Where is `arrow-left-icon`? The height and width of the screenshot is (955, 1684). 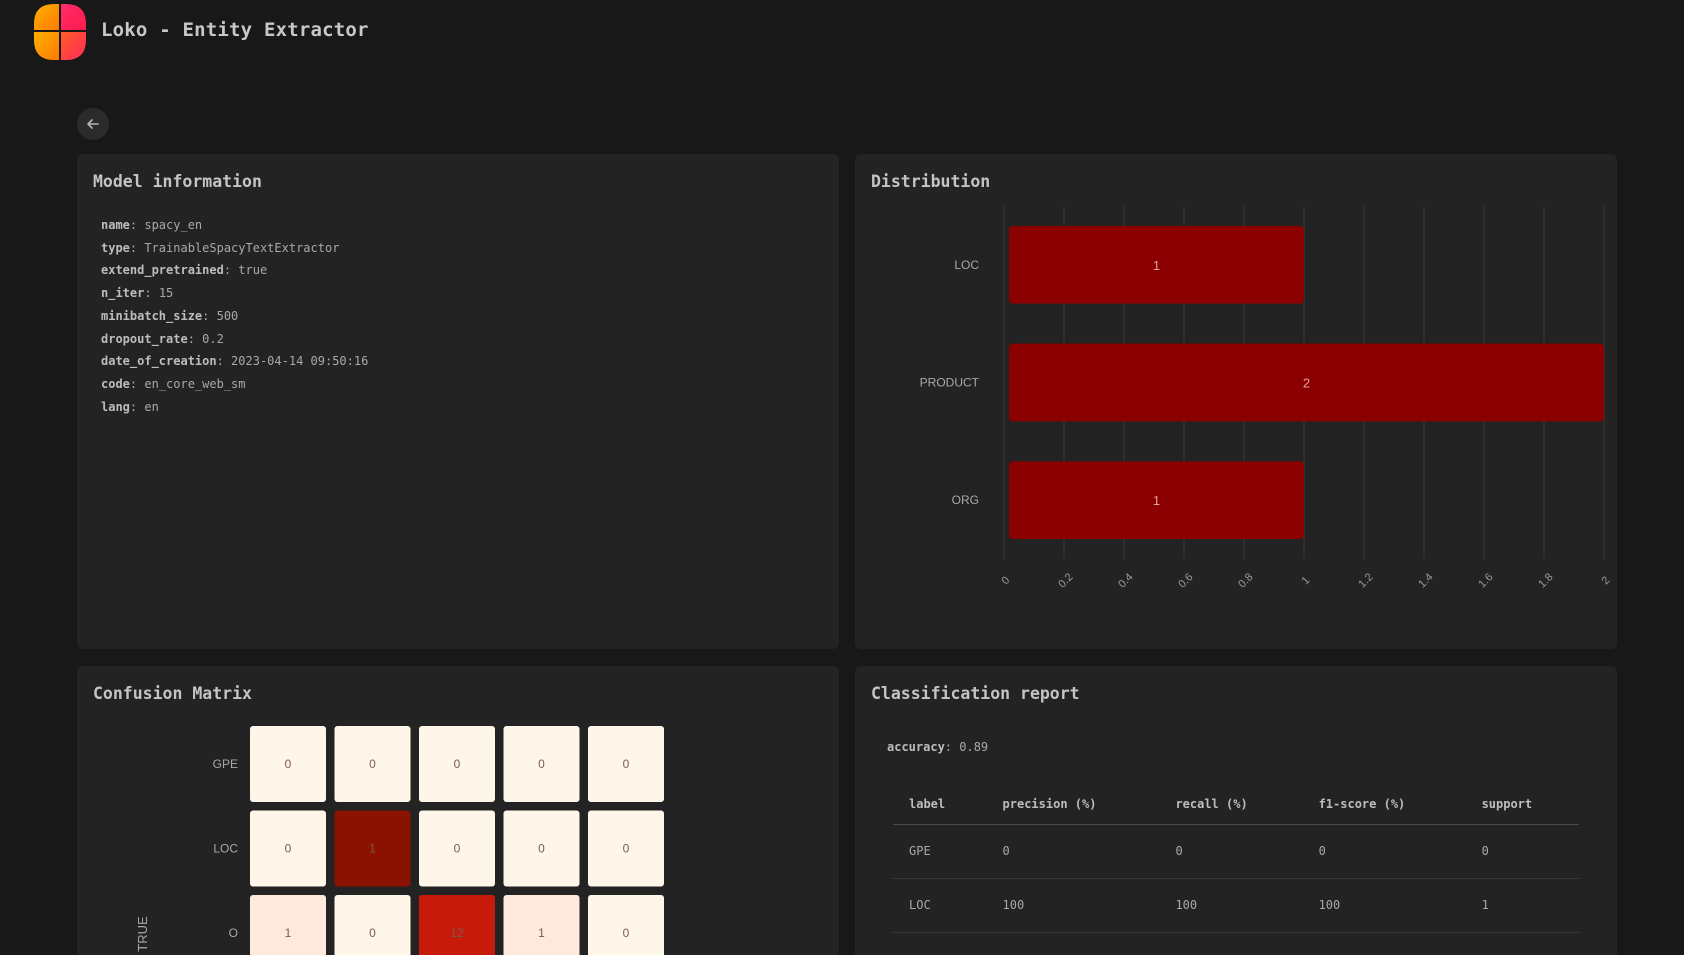 arrow-left-icon is located at coordinates (93, 124).